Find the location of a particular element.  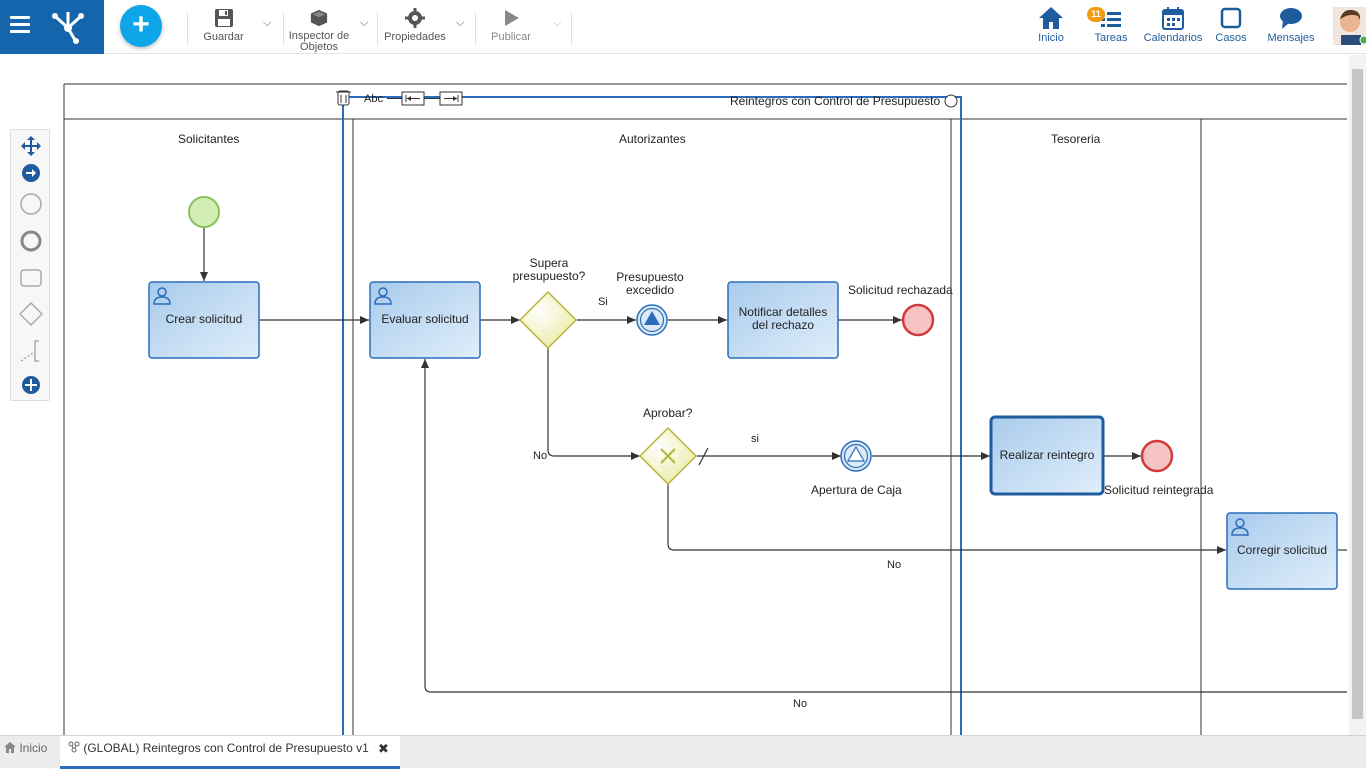

shape-palette is located at coordinates (30, 265).